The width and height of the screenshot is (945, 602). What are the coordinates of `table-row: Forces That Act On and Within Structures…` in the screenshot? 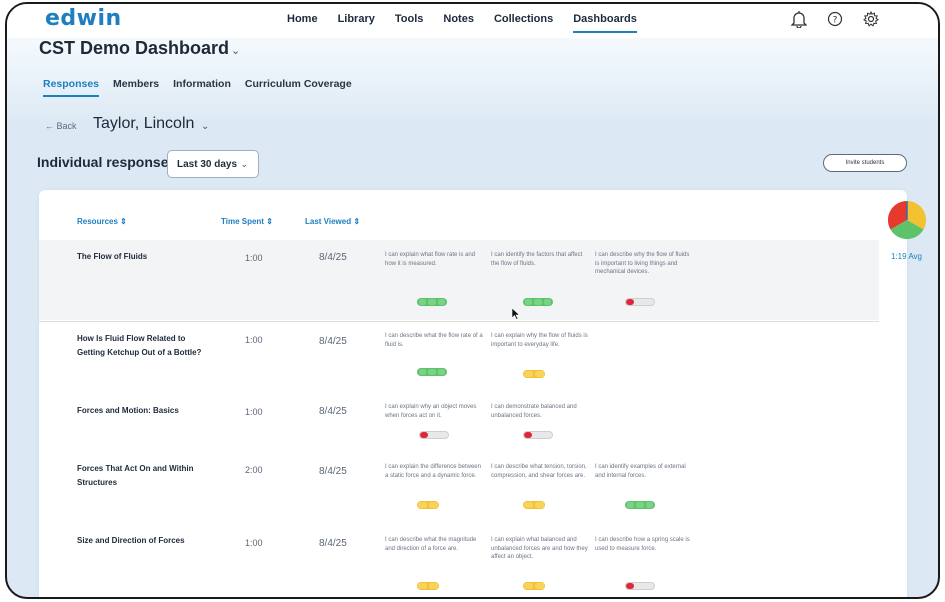 It's located at (459, 492).